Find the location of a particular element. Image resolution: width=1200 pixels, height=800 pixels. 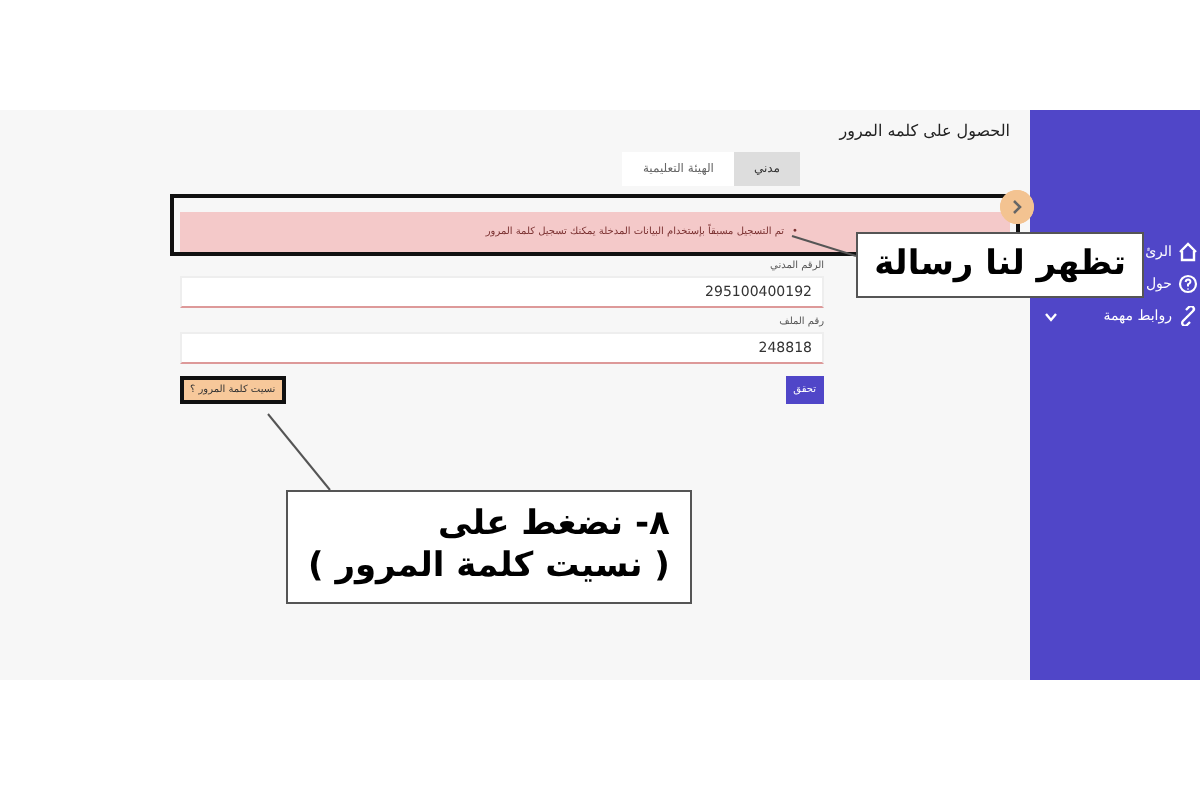

help-icon is located at coordinates (1188, 284).